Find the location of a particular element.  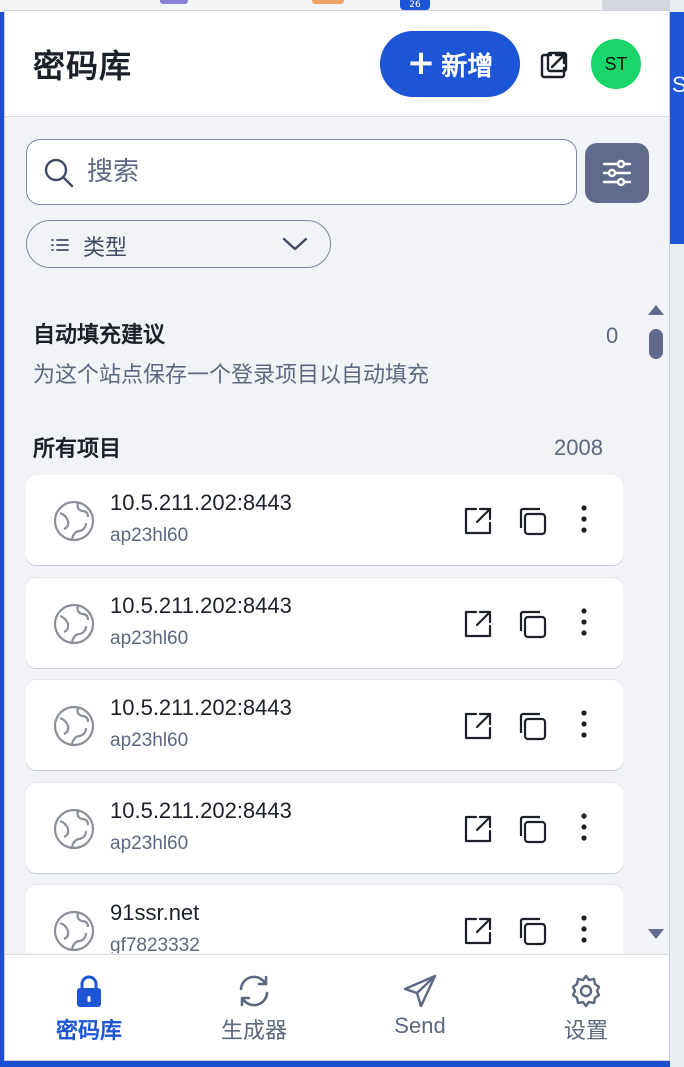

search-input is located at coordinates (322, 172).